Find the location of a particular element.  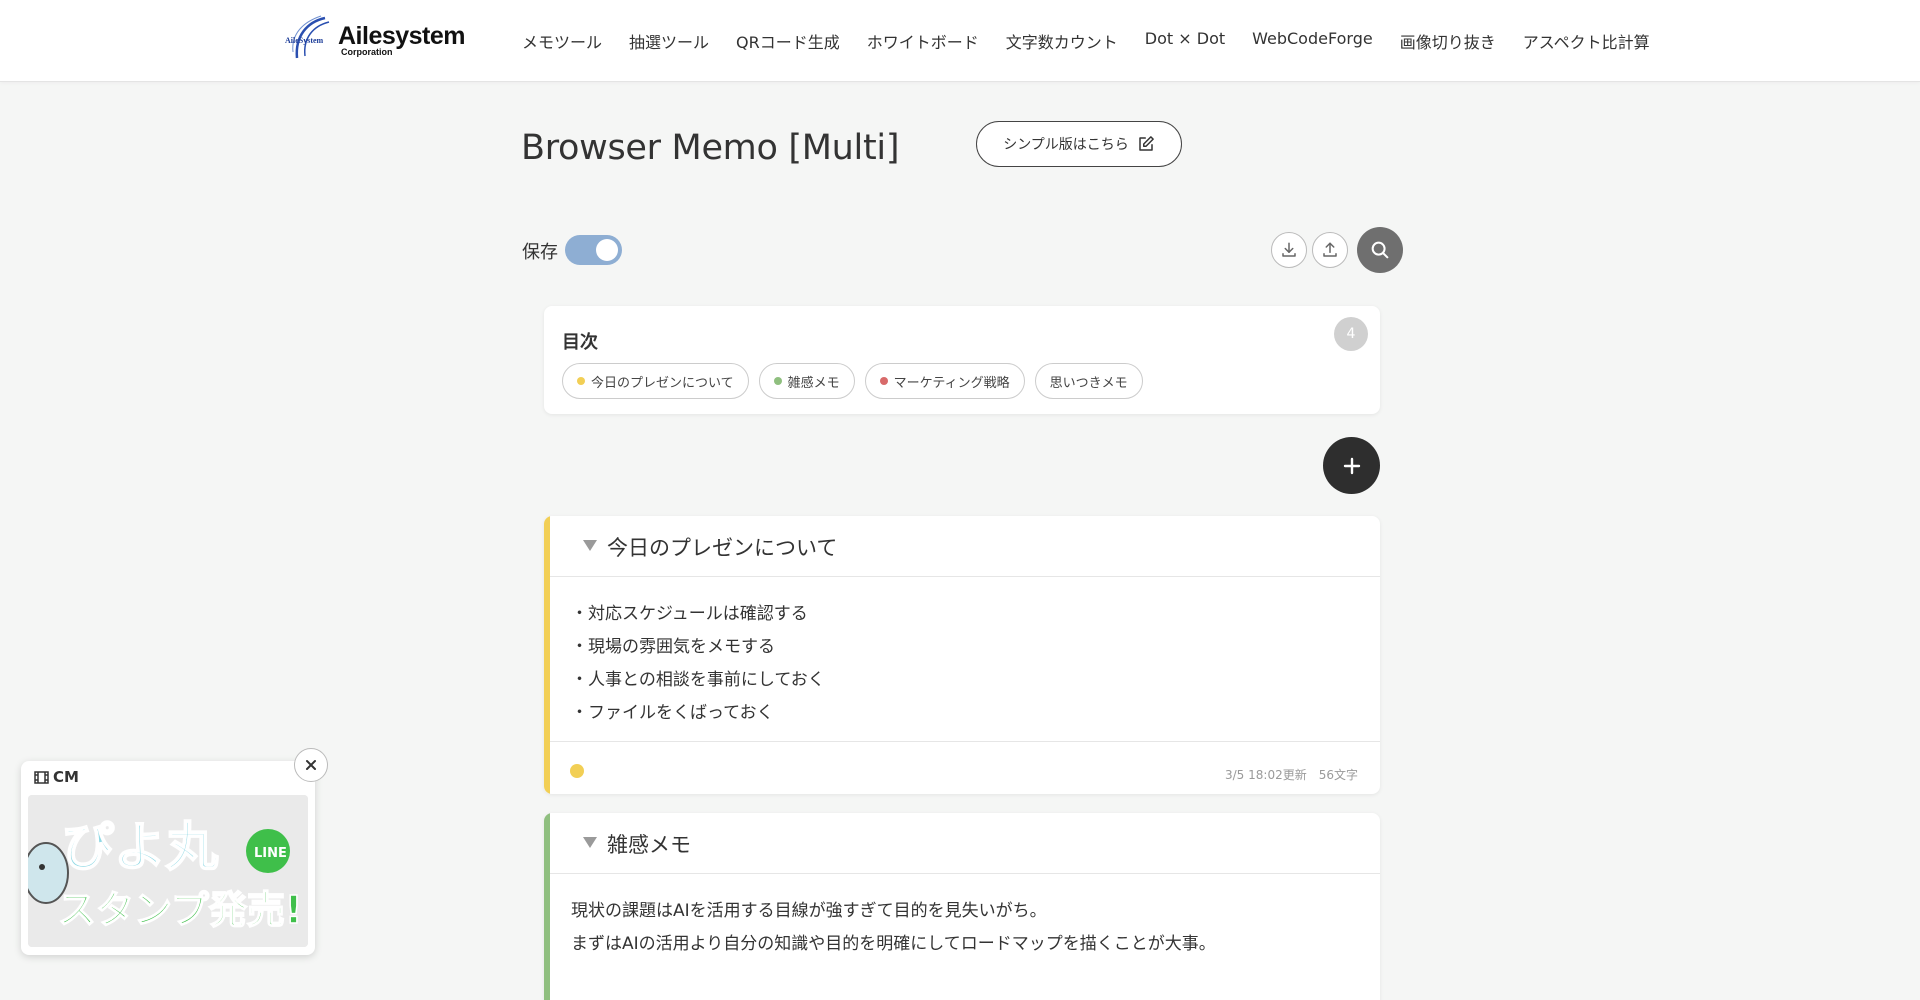

cm-close-button is located at coordinates (311, 765).